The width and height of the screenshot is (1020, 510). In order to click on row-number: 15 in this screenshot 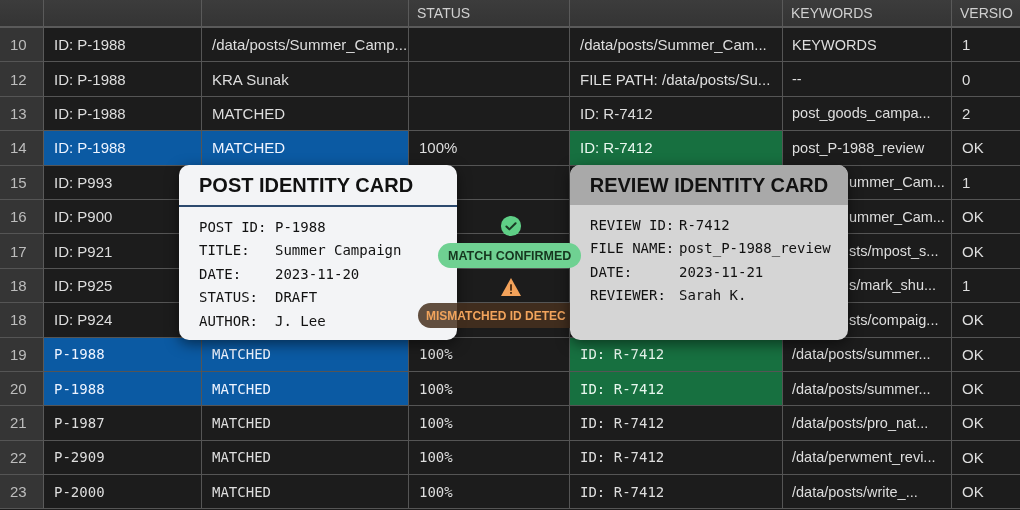, I will do `click(22, 182)`.